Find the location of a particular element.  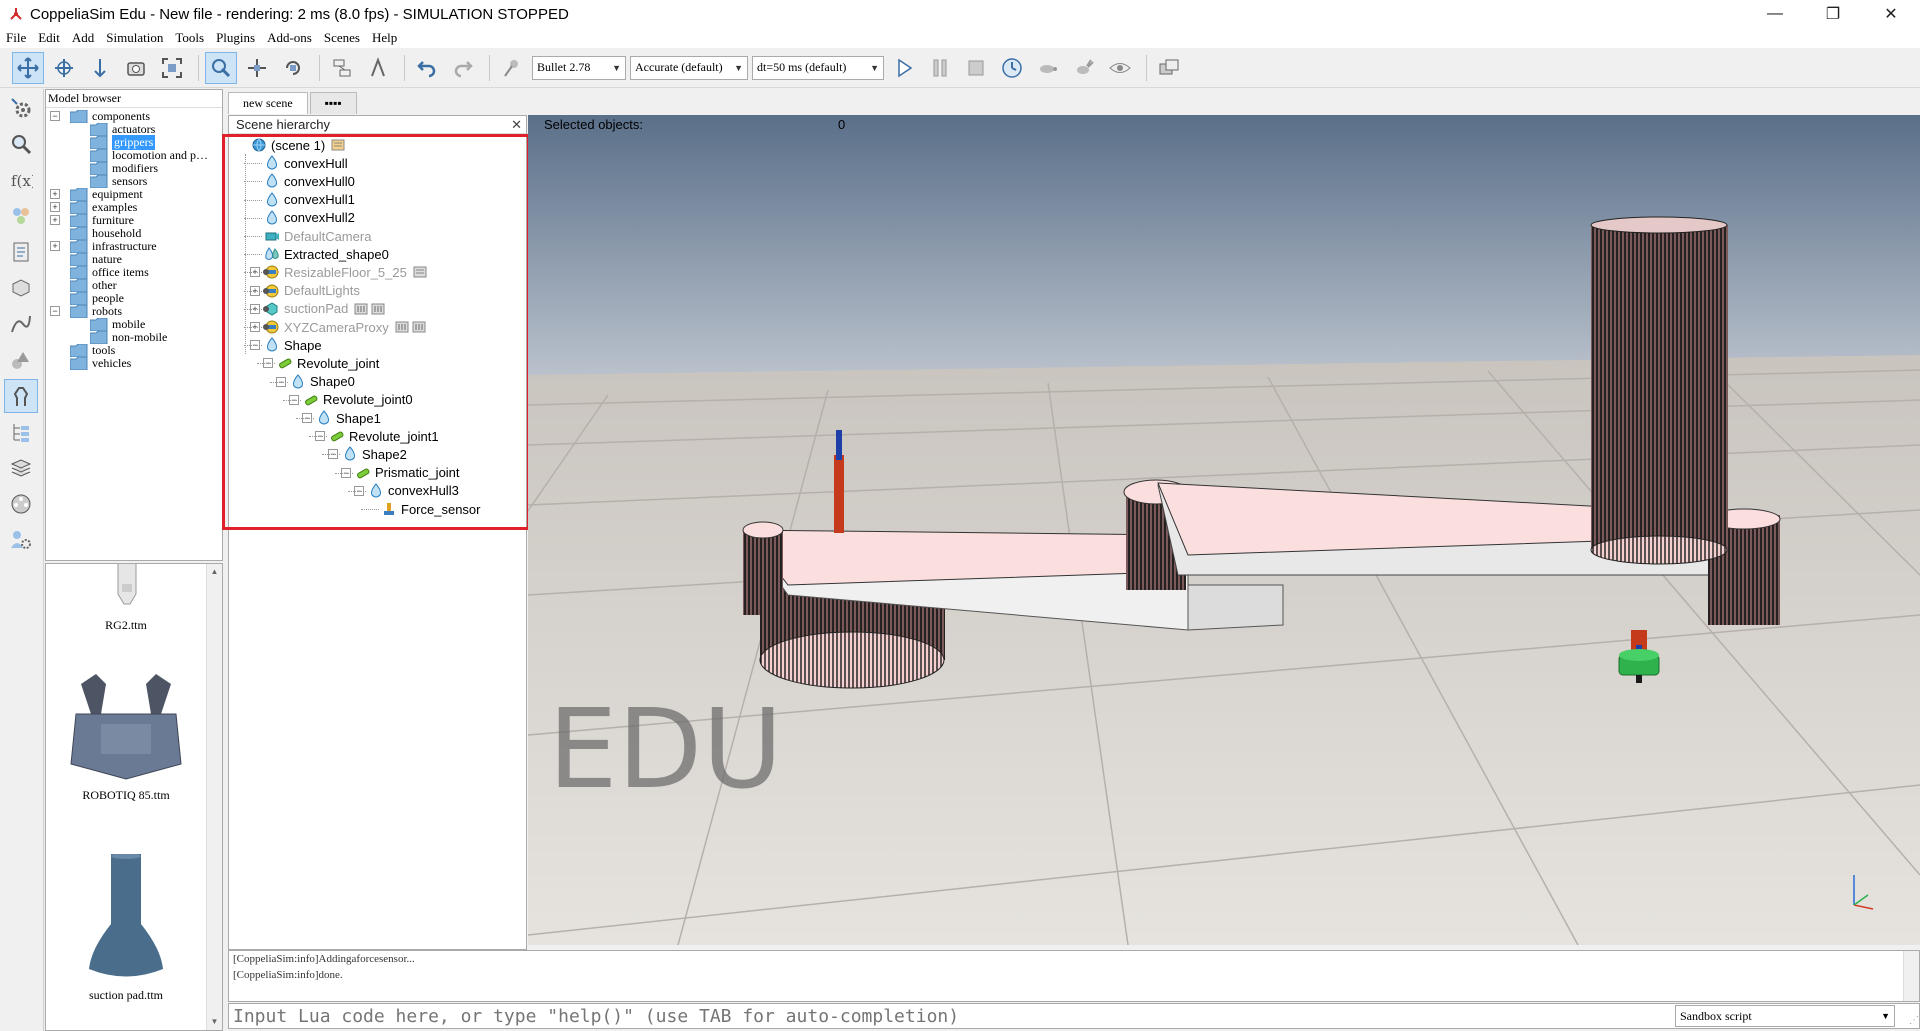

dynamics-toggle-button is located at coordinates (512, 68).